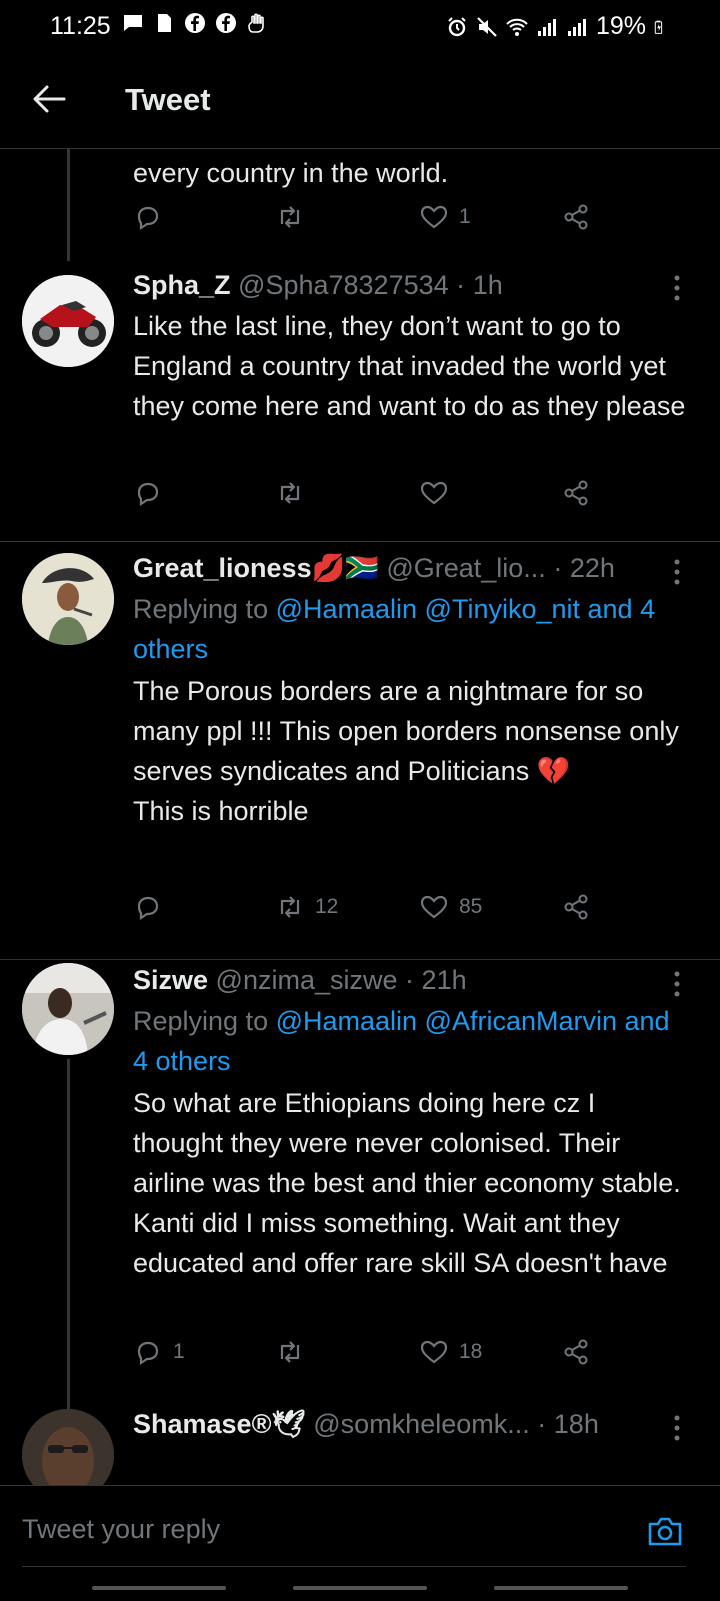  What do you see at coordinates (665, 1531) in the screenshot?
I see `camera-icon` at bounding box center [665, 1531].